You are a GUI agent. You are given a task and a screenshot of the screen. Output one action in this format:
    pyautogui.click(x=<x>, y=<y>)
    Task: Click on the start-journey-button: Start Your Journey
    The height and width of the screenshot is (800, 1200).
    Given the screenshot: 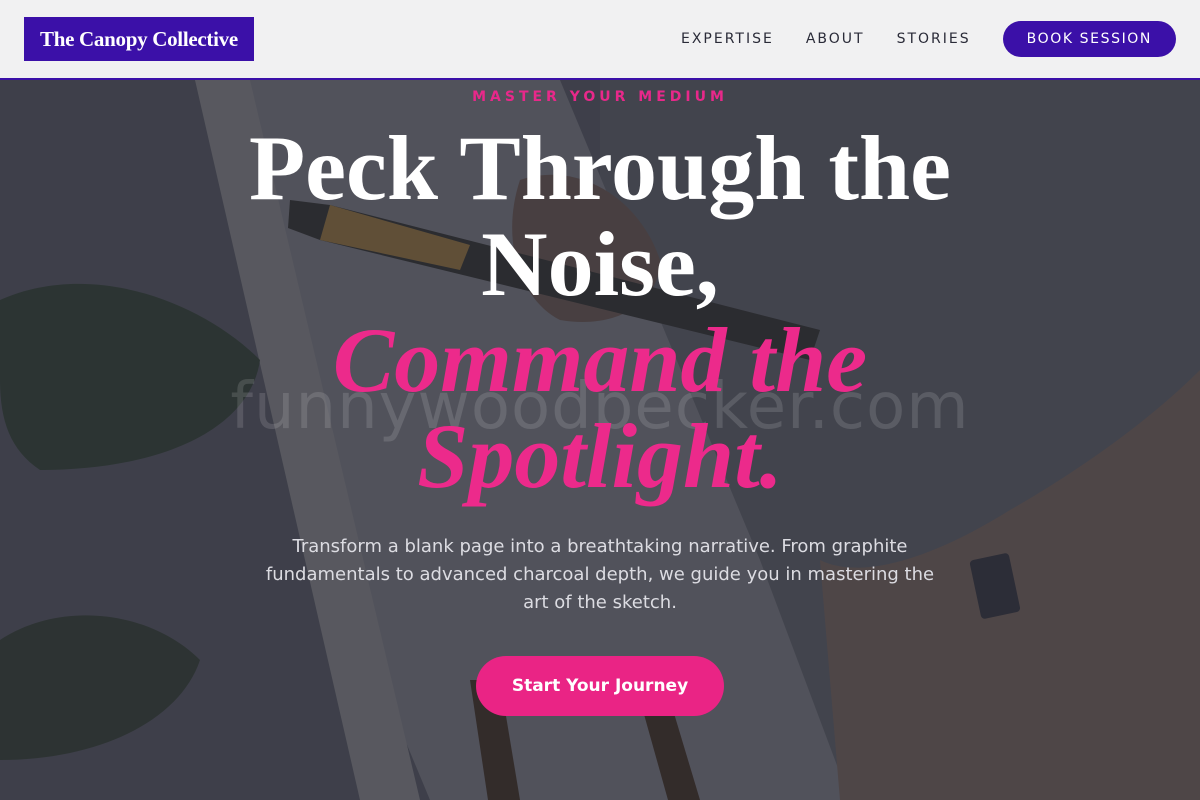 What is the action you would take?
    pyautogui.click(x=600, y=686)
    